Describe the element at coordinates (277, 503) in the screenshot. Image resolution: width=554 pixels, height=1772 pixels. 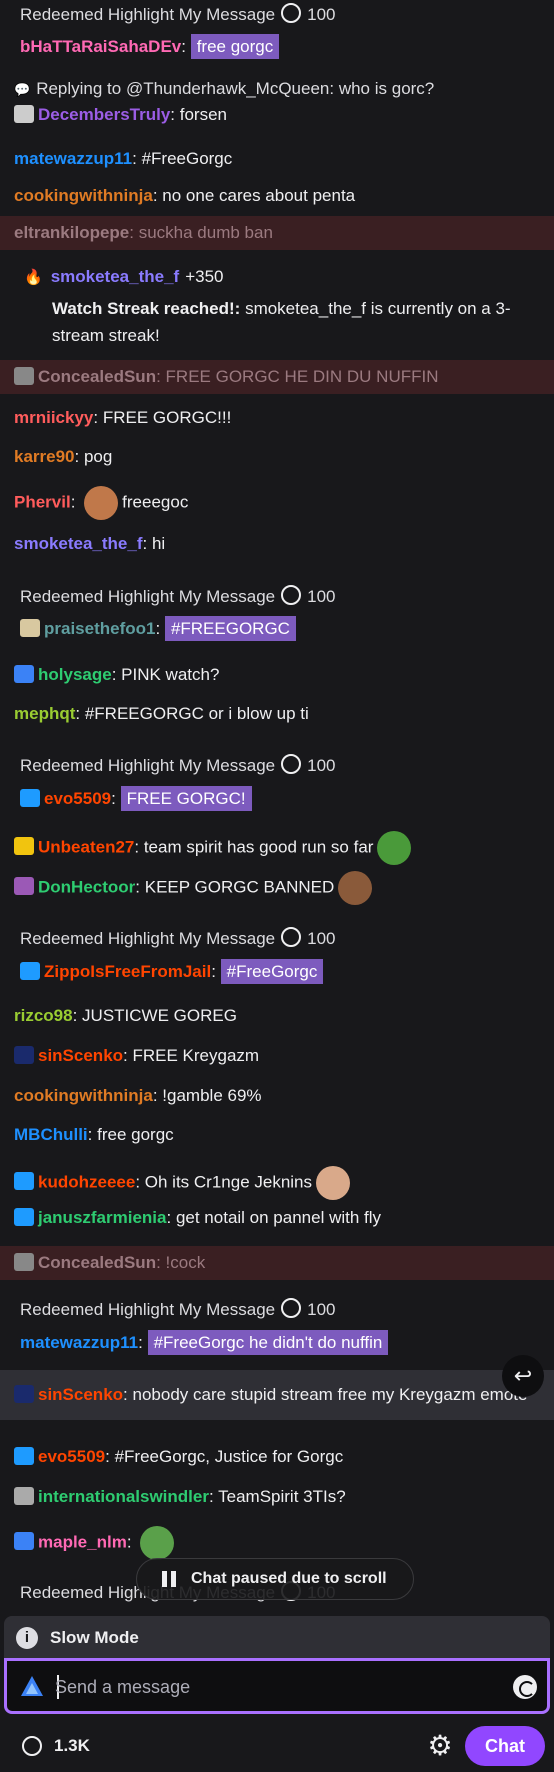
I see `chat-message: Phervil: freeegoc` at that location.